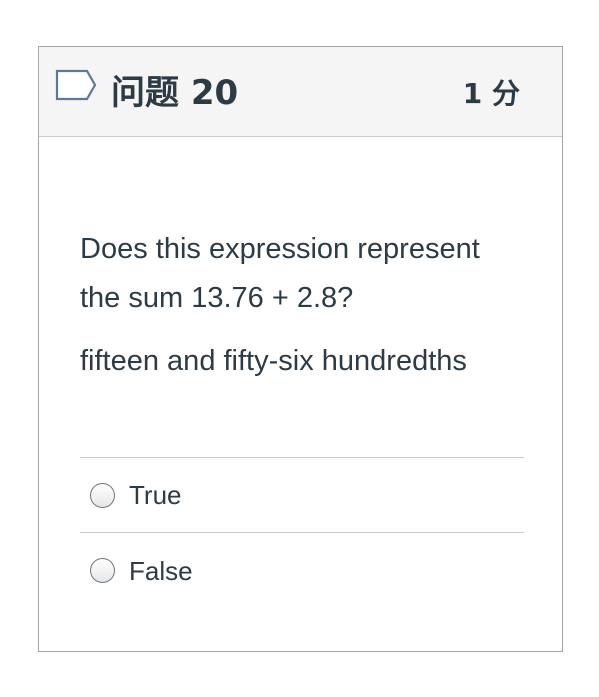 The image size is (599, 697). I want to click on answer-option-true: True, so click(302, 495).